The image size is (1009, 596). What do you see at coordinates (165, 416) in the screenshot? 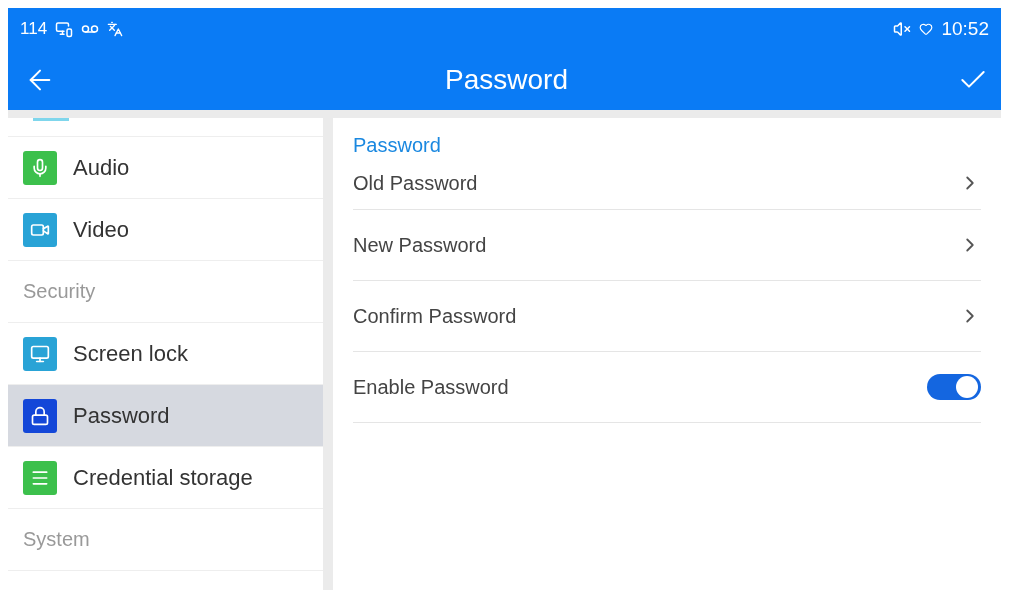
I see `sidebar-item: Password` at bounding box center [165, 416].